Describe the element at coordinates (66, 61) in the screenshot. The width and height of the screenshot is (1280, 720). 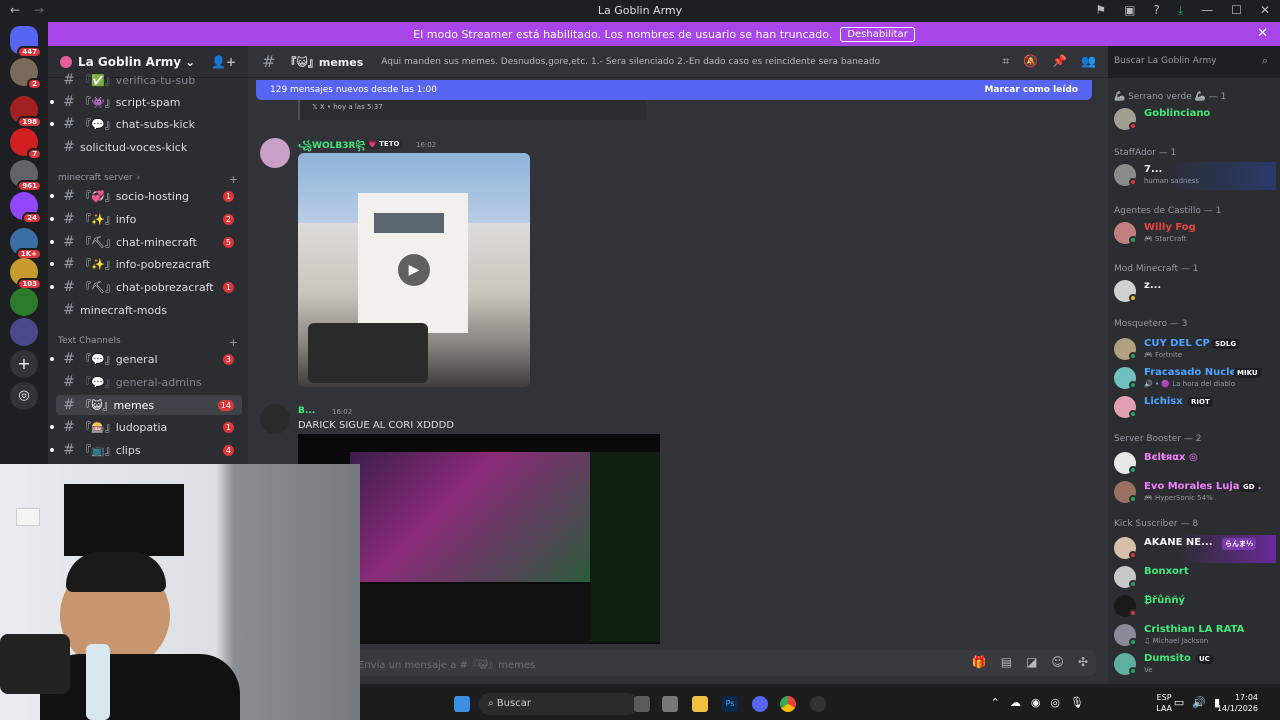
I see `guild-icon` at that location.